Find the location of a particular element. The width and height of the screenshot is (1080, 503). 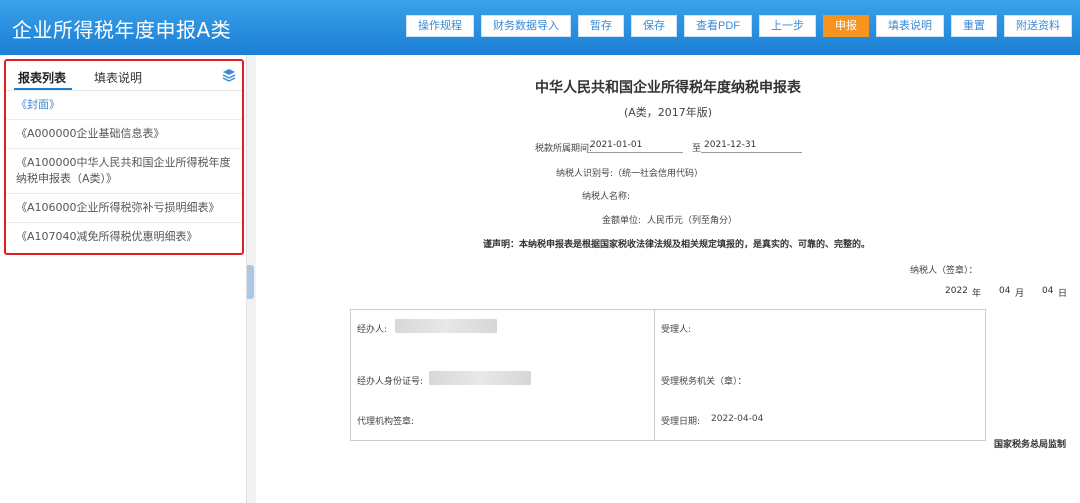

reset-button: 重置 is located at coordinates (974, 26).